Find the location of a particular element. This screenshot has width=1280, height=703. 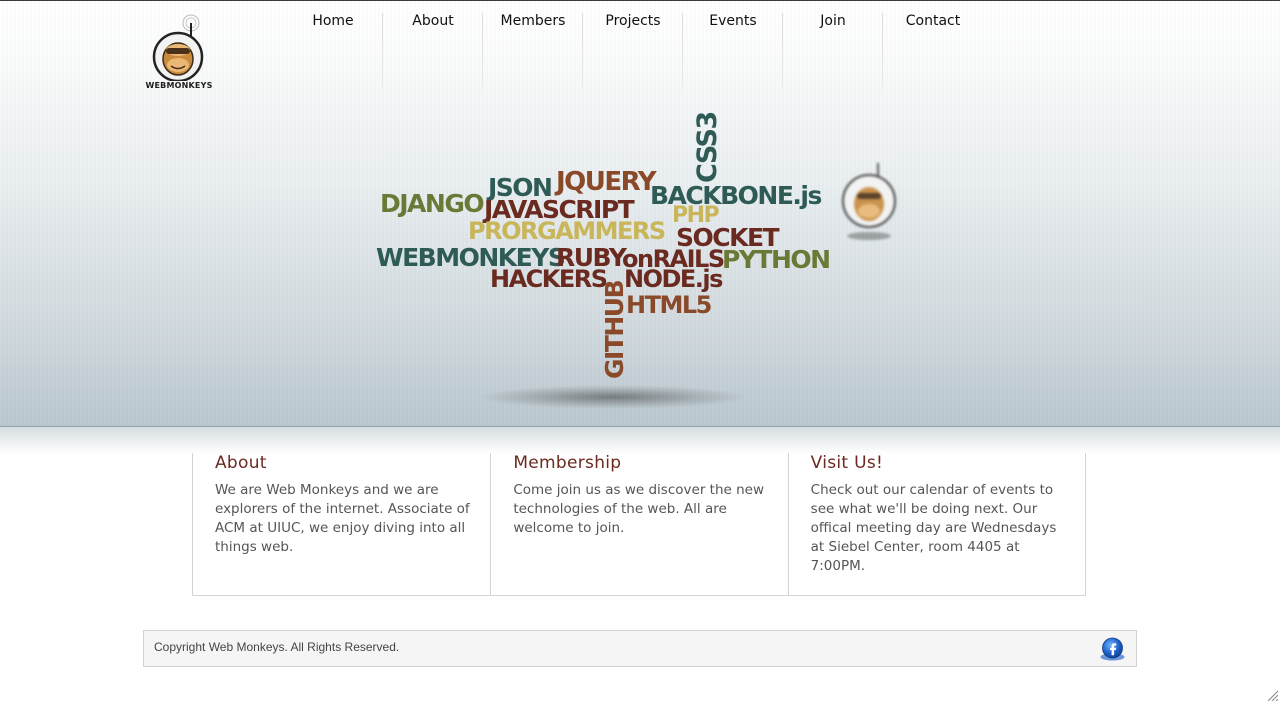

cloud-word-css3: CSS3 is located at coordinates (707, 147).